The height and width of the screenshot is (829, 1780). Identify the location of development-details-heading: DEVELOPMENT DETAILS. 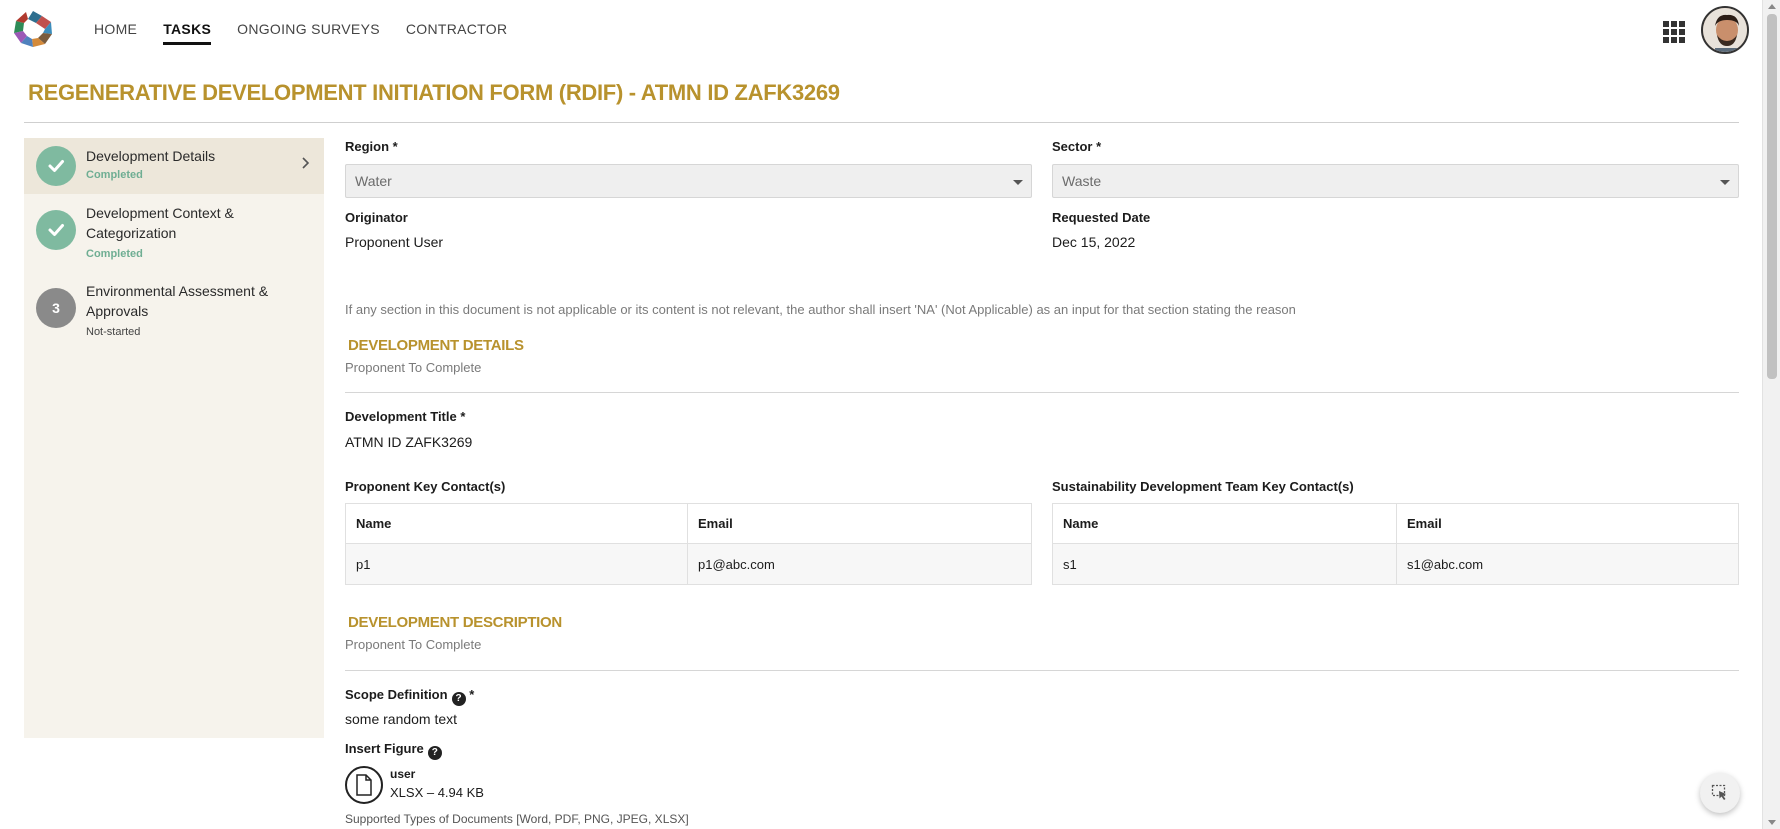
(436, 345).